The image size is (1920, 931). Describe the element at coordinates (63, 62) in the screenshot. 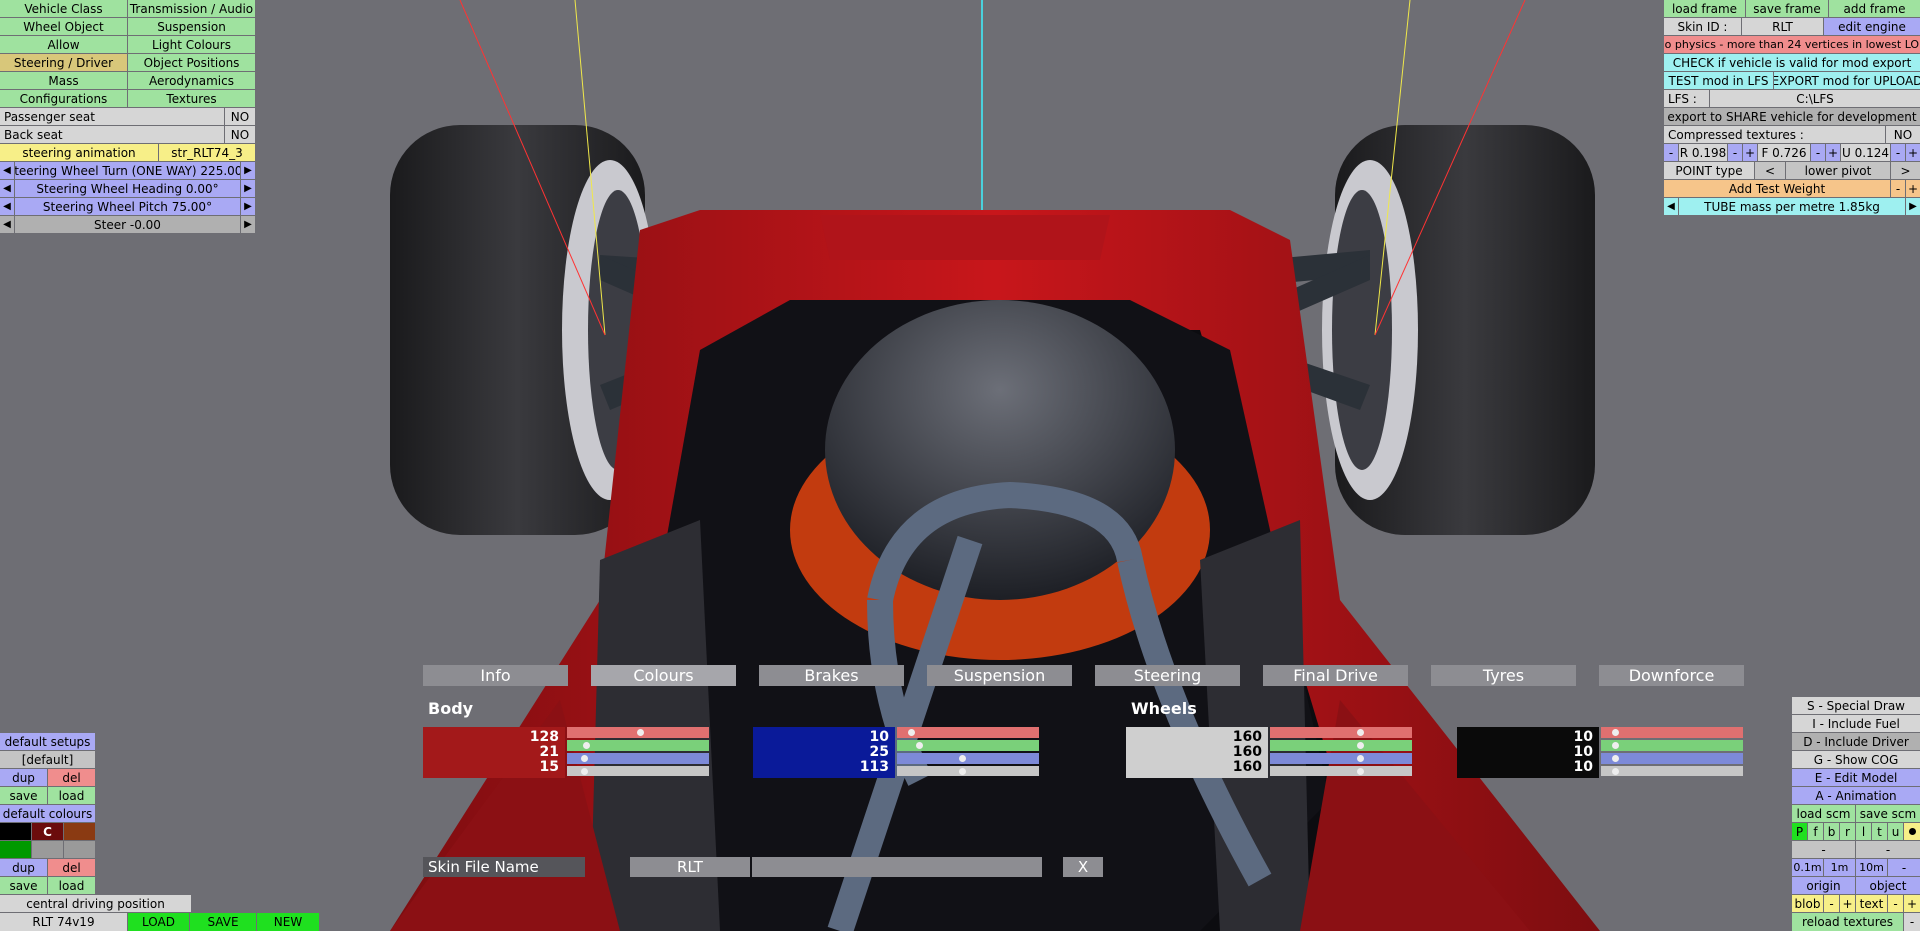

I see `menu-steering-driver: Steering / Driver` at that location.